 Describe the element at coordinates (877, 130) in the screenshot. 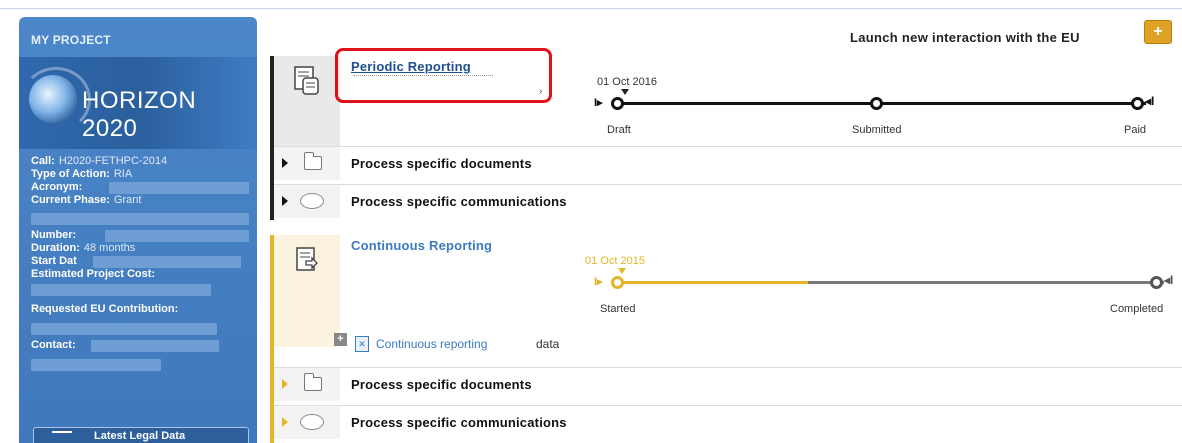

I see `step-label-submitted: Submitted` at that location.